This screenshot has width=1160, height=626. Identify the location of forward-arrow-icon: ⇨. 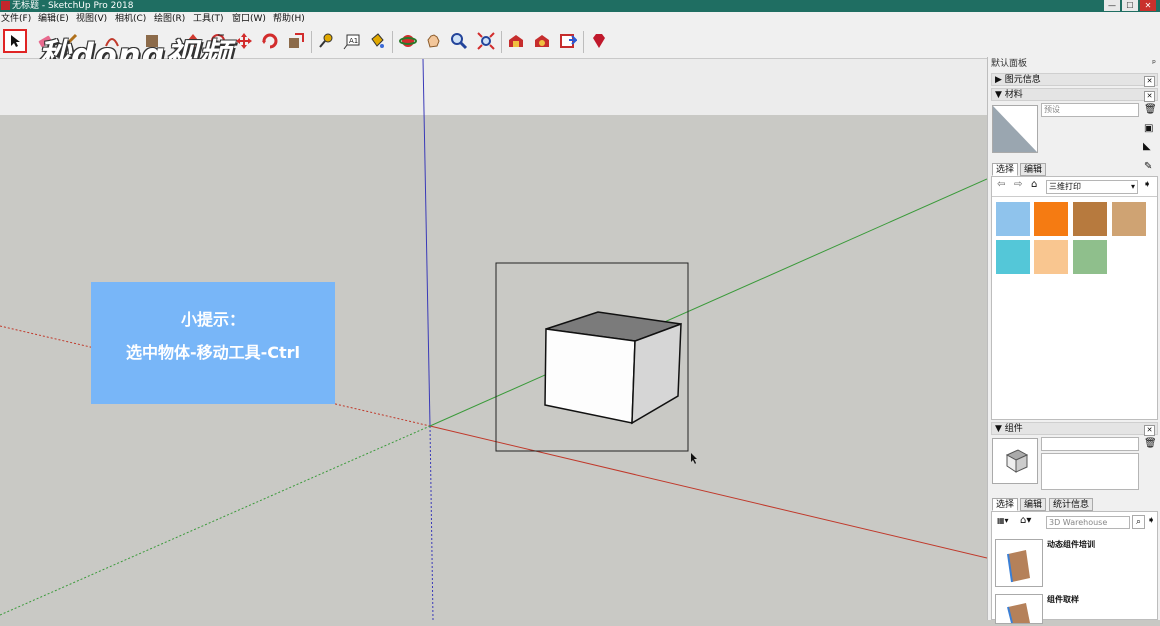
(1018, 185).